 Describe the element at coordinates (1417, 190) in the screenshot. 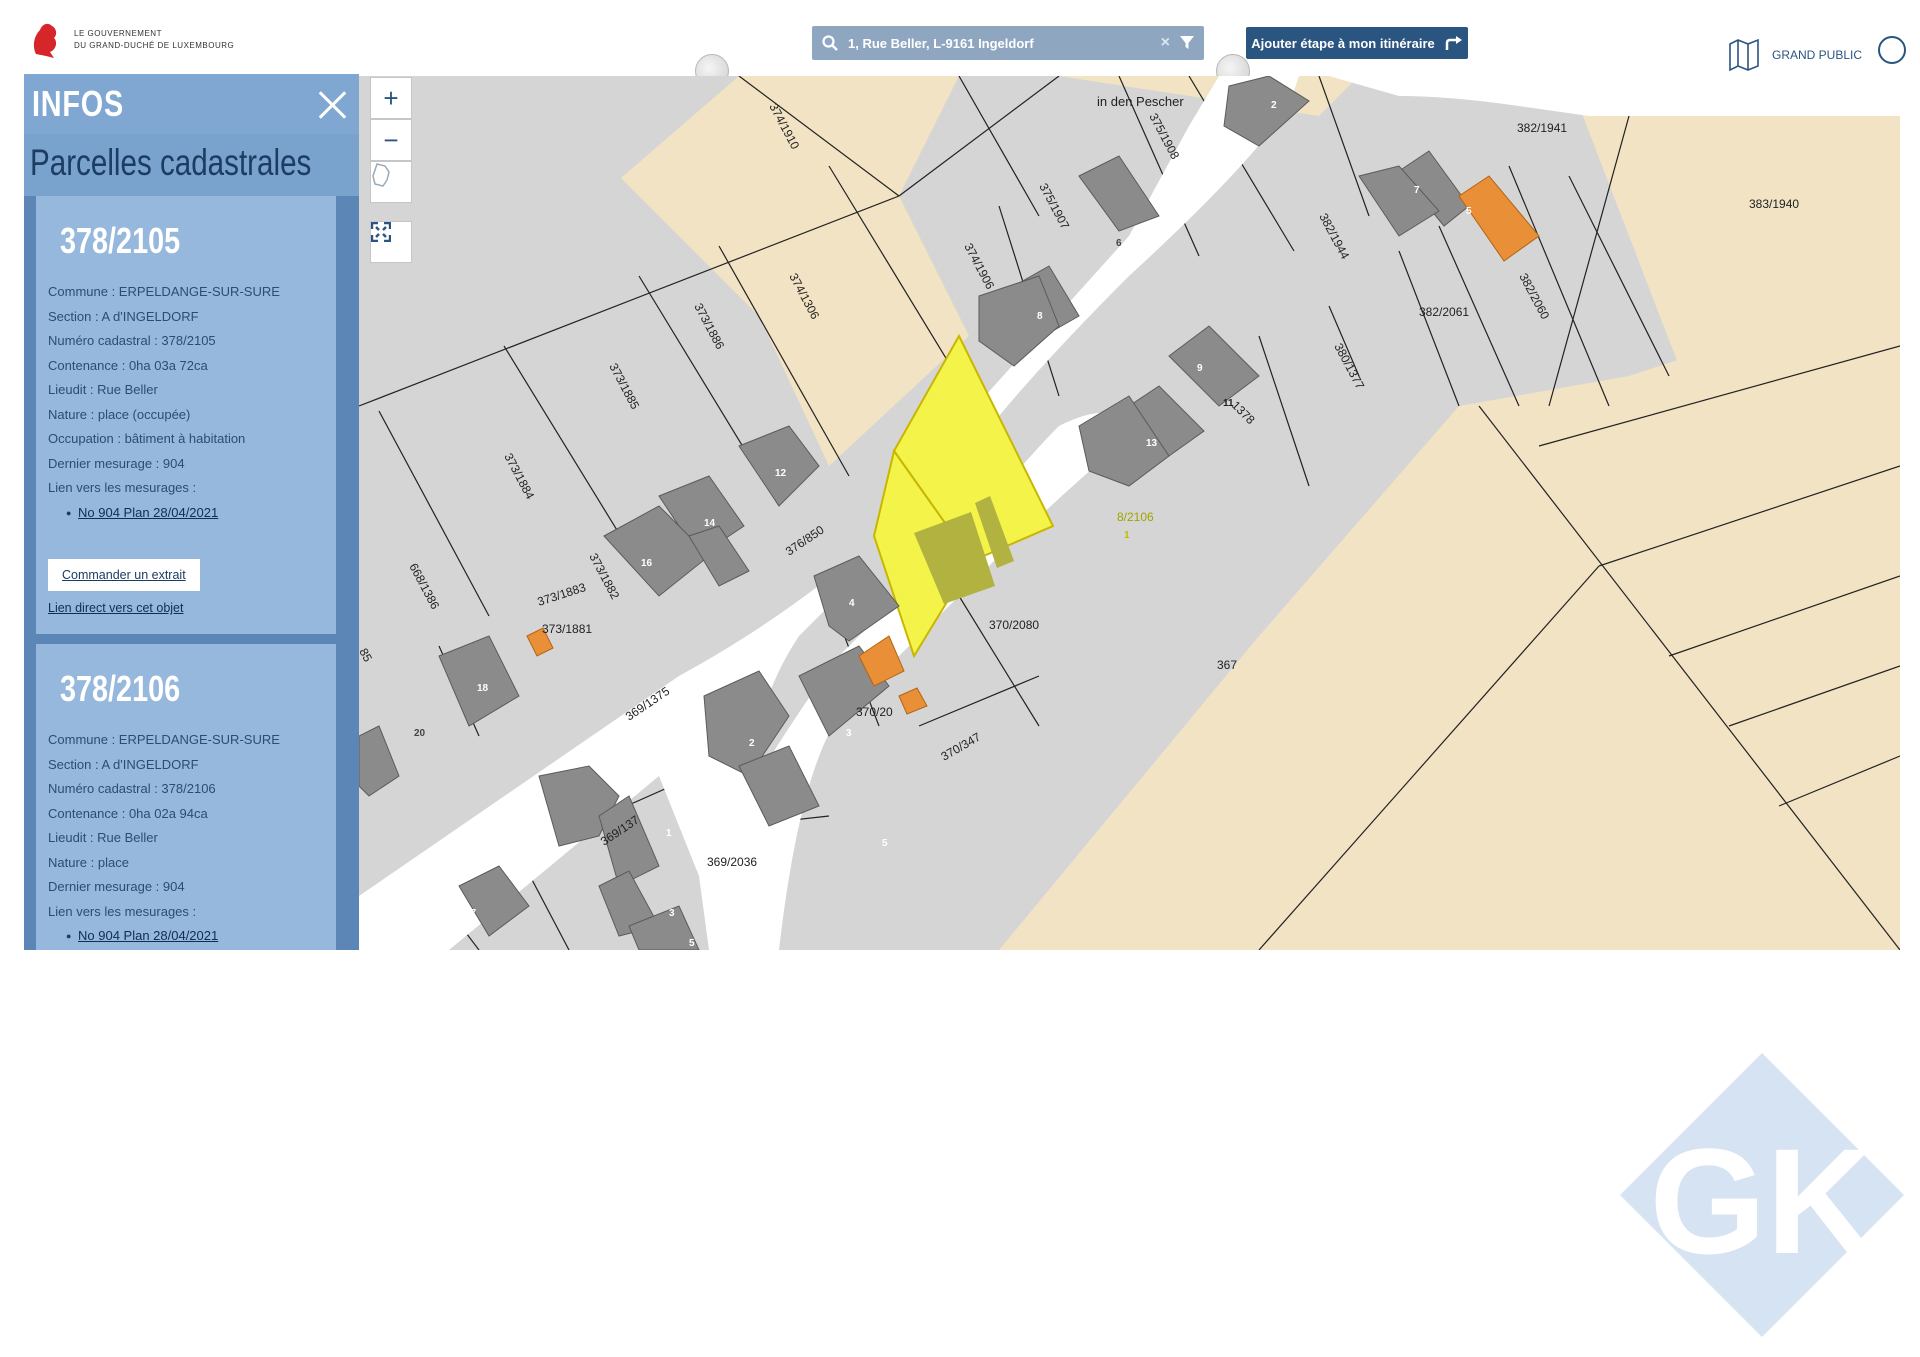

I see `house-number: 7` at that location.